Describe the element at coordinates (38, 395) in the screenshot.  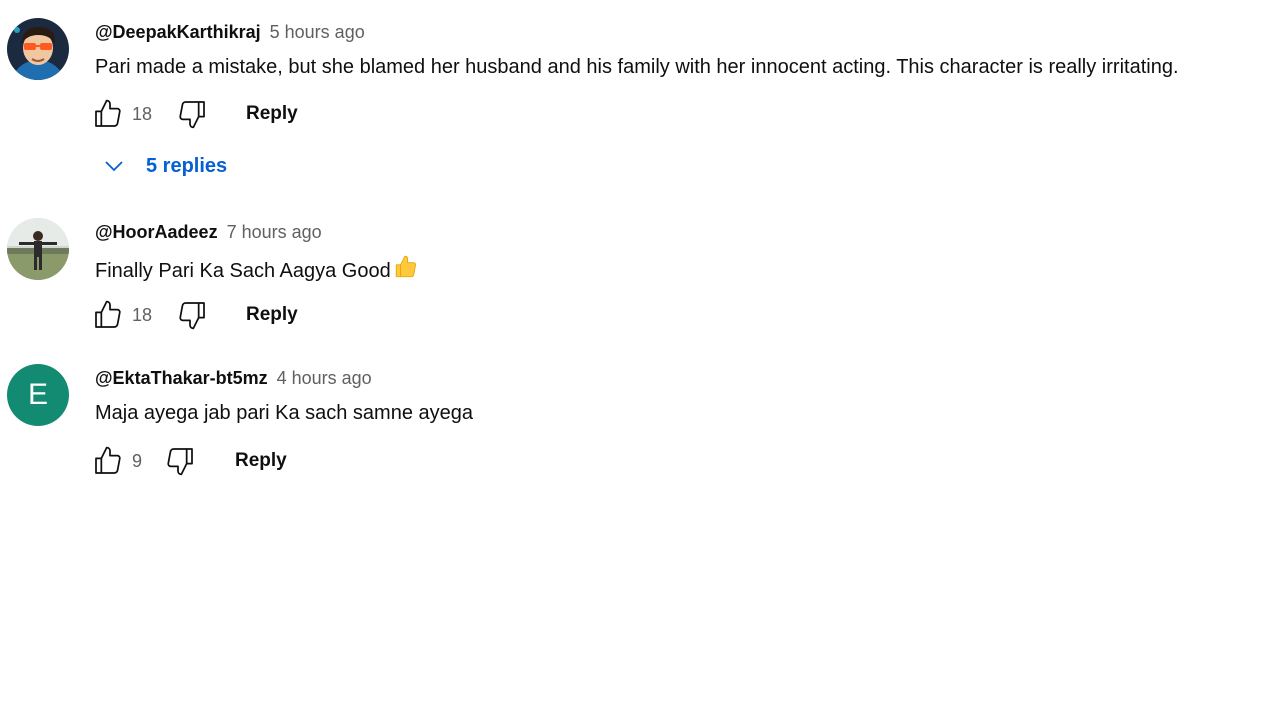
I see `avatar: E` at that location.